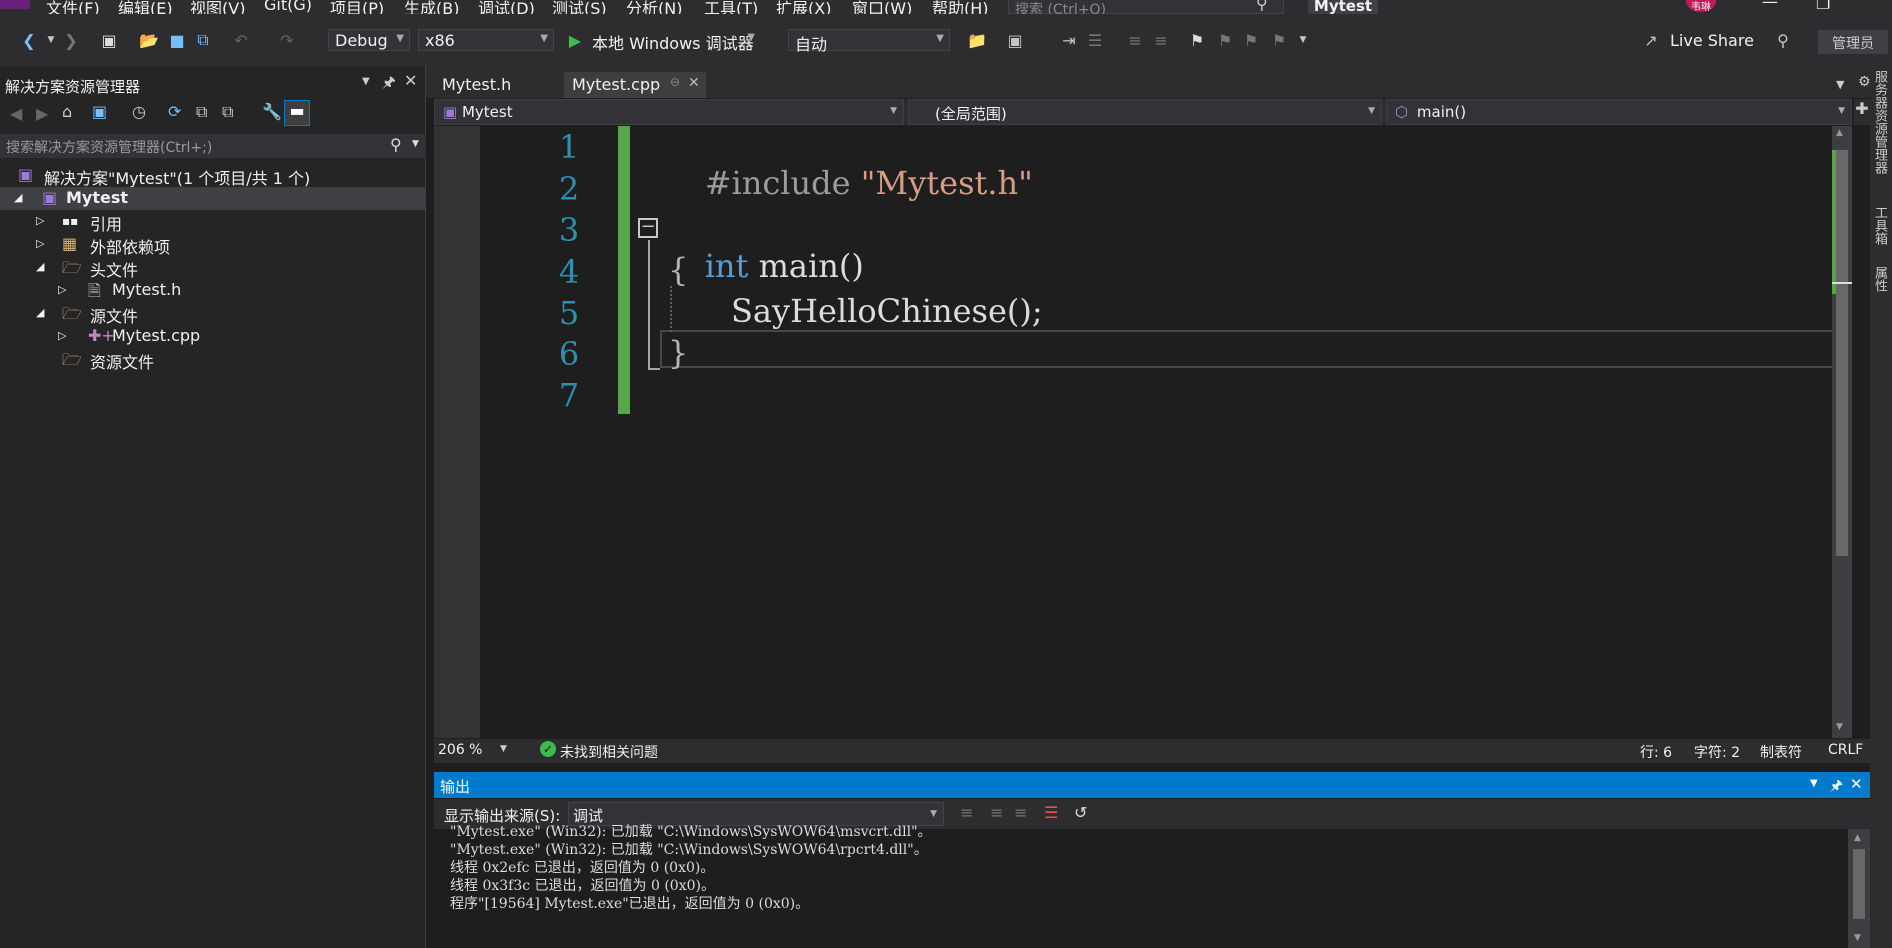  What do you see at coordinates (213, 336) in the screenshot?
I see `tree-item-mytest-cpp: ▷ ✚+ Mytest.cpp` at bounding box center [213, 336].